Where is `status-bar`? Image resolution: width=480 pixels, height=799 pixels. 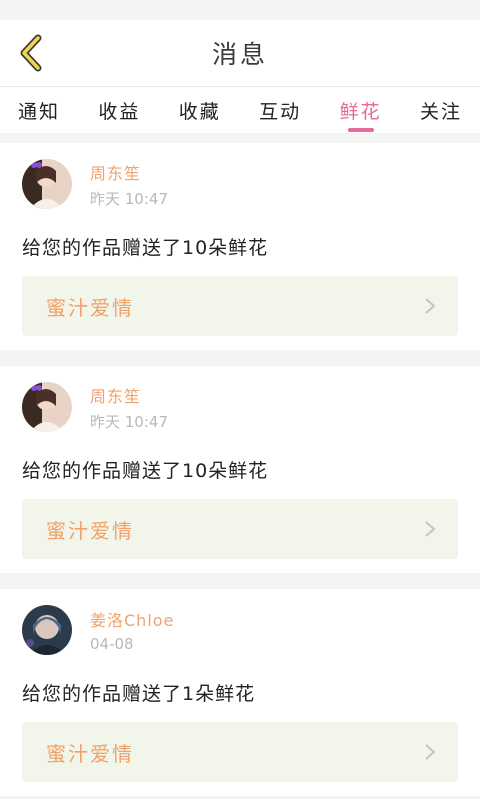 status-bar is located at coordinates (240, 10).